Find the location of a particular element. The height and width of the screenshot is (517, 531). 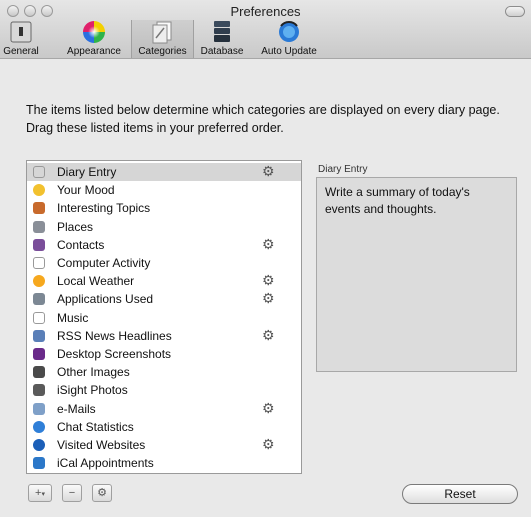

tab-auto-update-label: Auto Update is located at coordinates (289, 51).